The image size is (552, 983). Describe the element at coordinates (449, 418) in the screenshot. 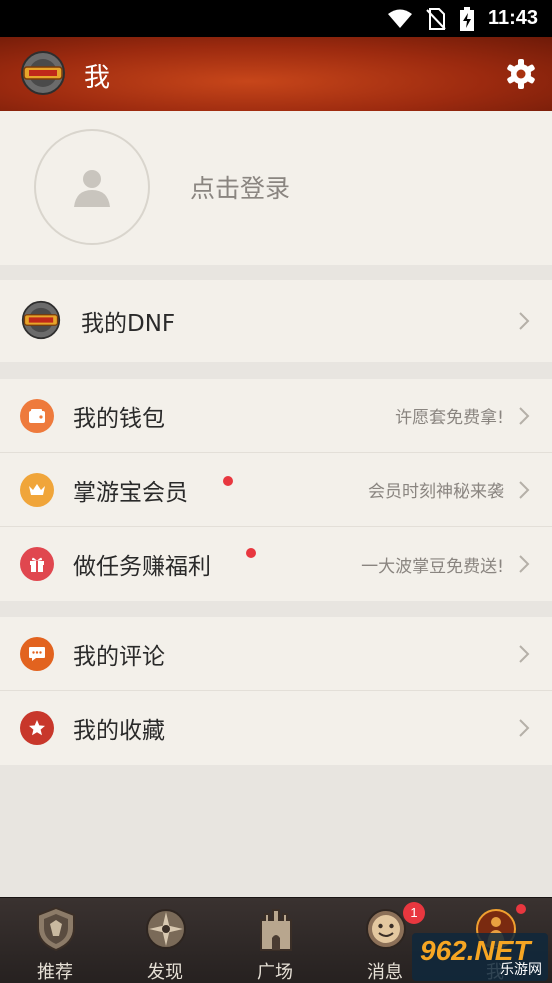

I see `wallet-promo: 许愿套免费拿!` at that location.